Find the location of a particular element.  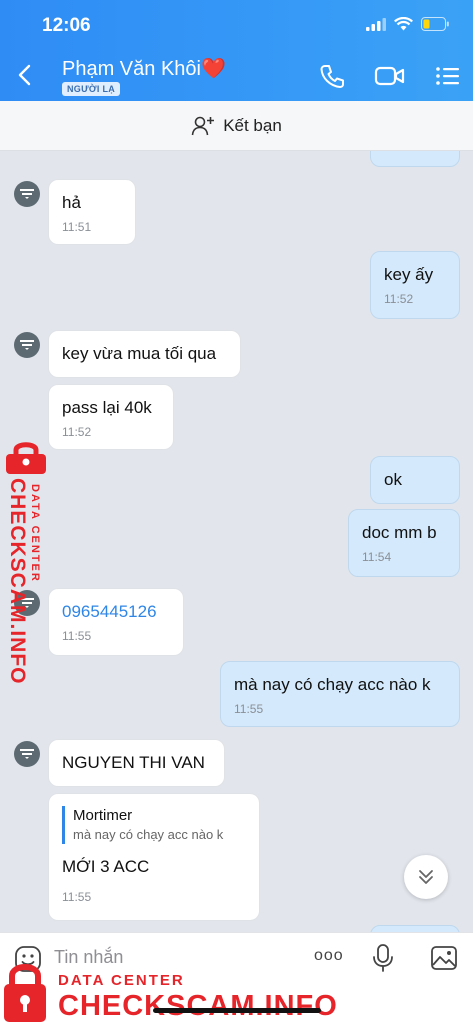

image-icon is located at coordinates (444, 958).